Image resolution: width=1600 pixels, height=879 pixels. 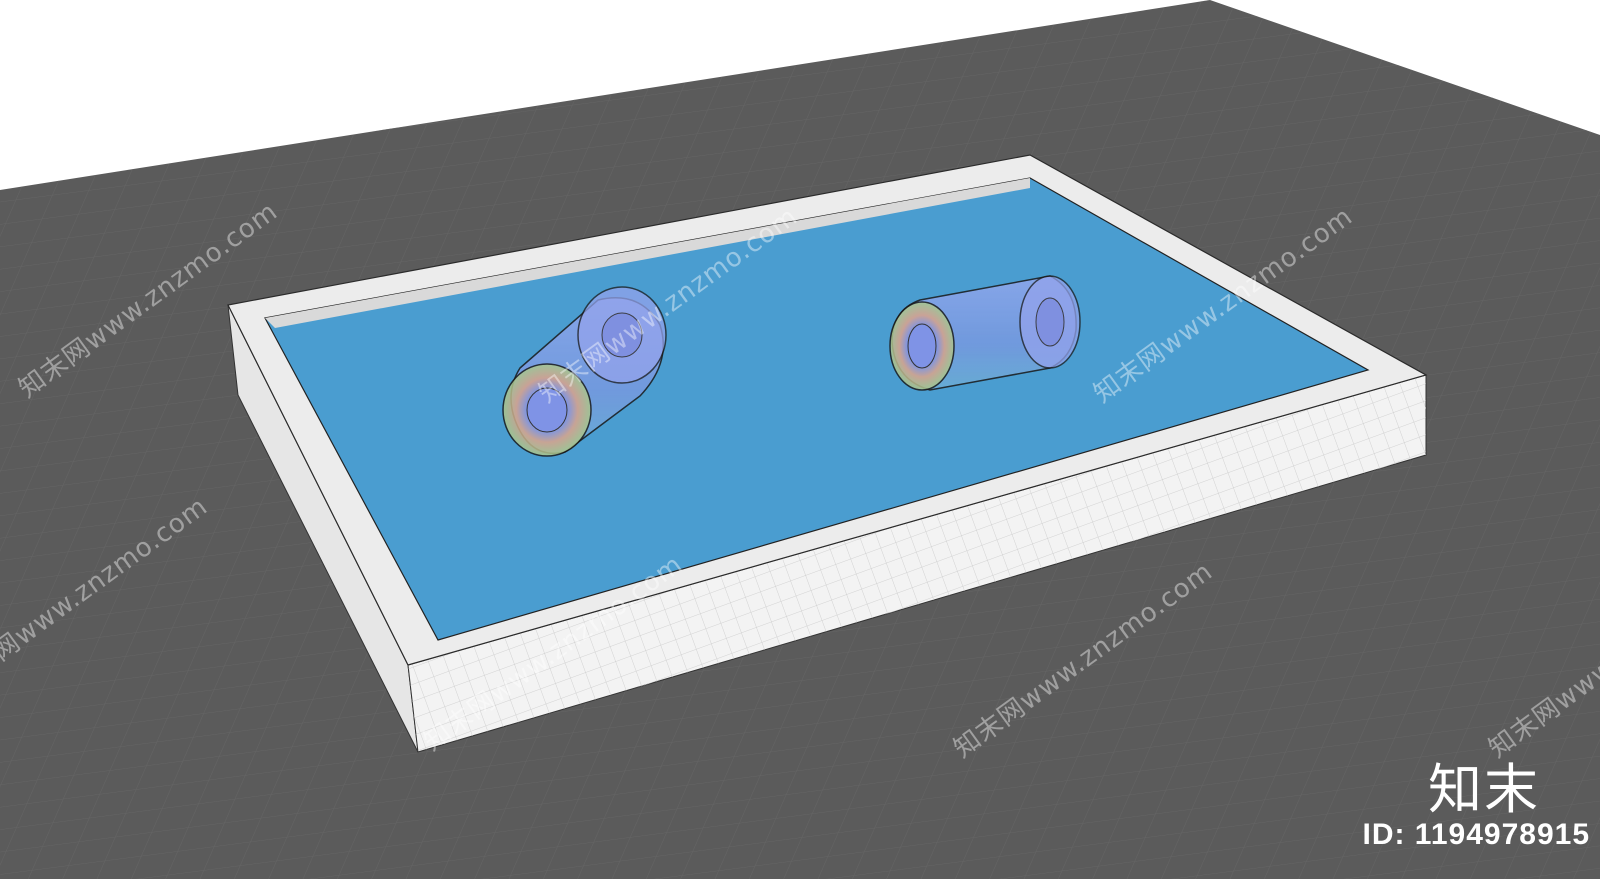 What do you see at coordinates (1484, 789) in the screenshot?
I see `brand-logo-text: 知末` at bounding box center [1484, 789].